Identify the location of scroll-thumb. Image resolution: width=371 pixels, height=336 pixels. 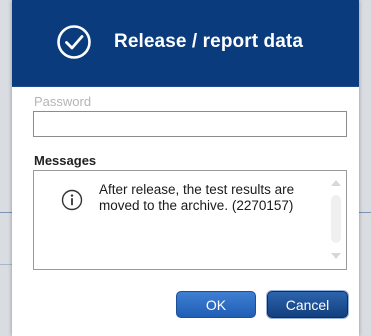
(336, 219).